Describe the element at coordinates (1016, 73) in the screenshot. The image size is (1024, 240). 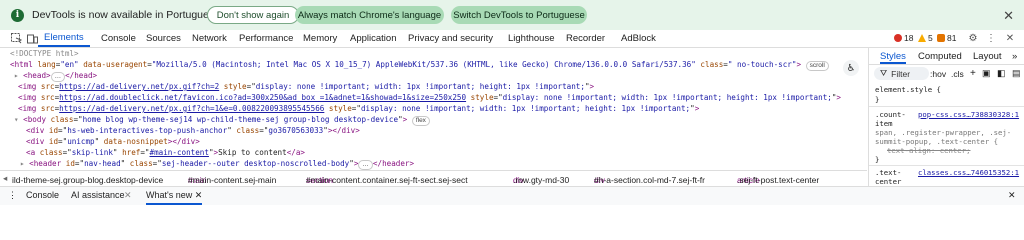
I see `toggle-sidebar-icon: ▤` at that location.